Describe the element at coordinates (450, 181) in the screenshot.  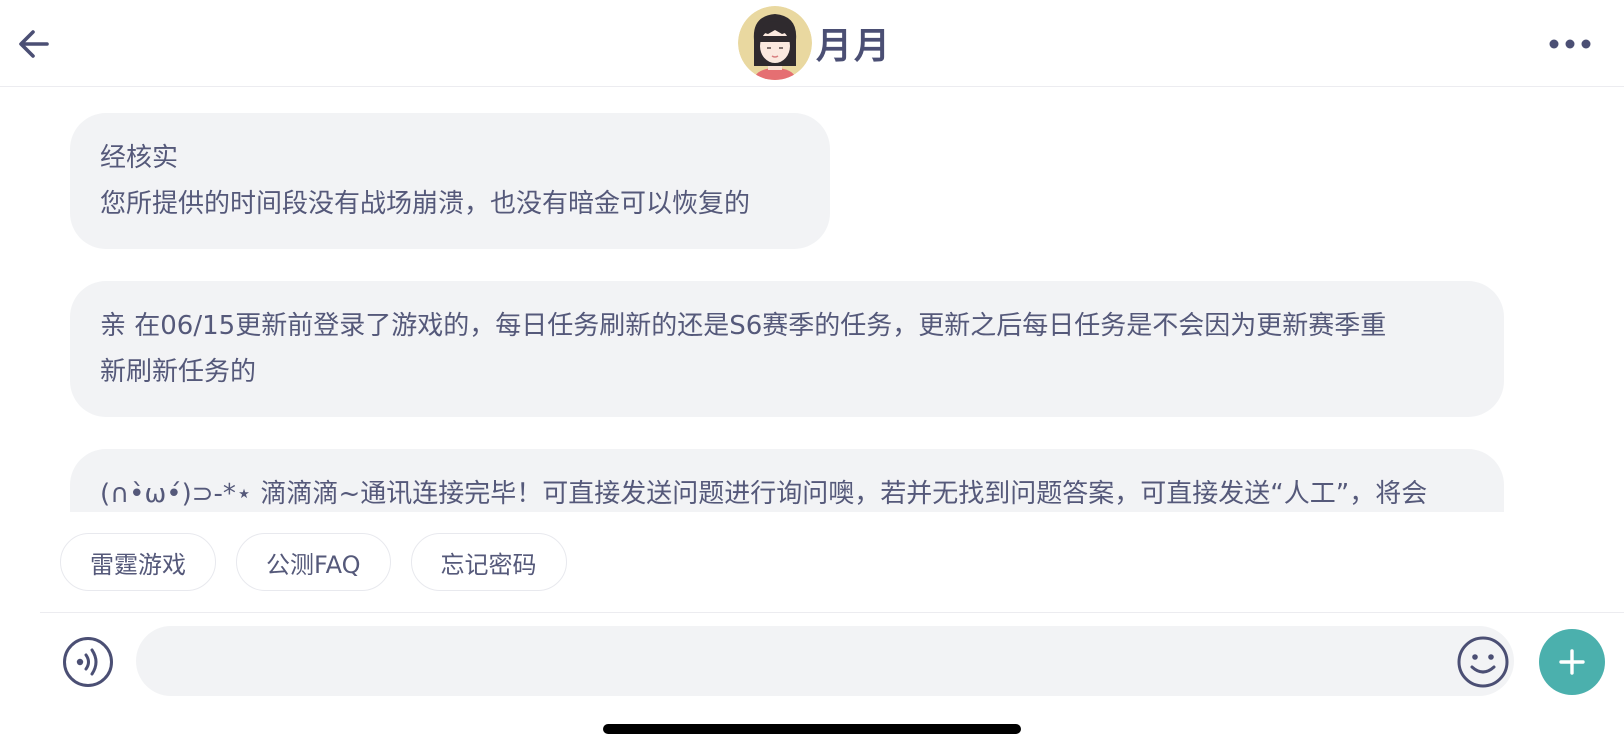
I see `message-bubble: 经核实 您所提供的时间段没有战场崩溃，也没有暗金可以恢复的` at that location.